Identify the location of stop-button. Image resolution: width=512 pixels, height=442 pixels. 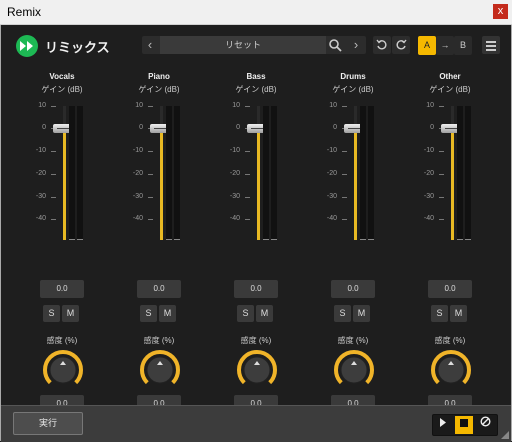
(464, 425).